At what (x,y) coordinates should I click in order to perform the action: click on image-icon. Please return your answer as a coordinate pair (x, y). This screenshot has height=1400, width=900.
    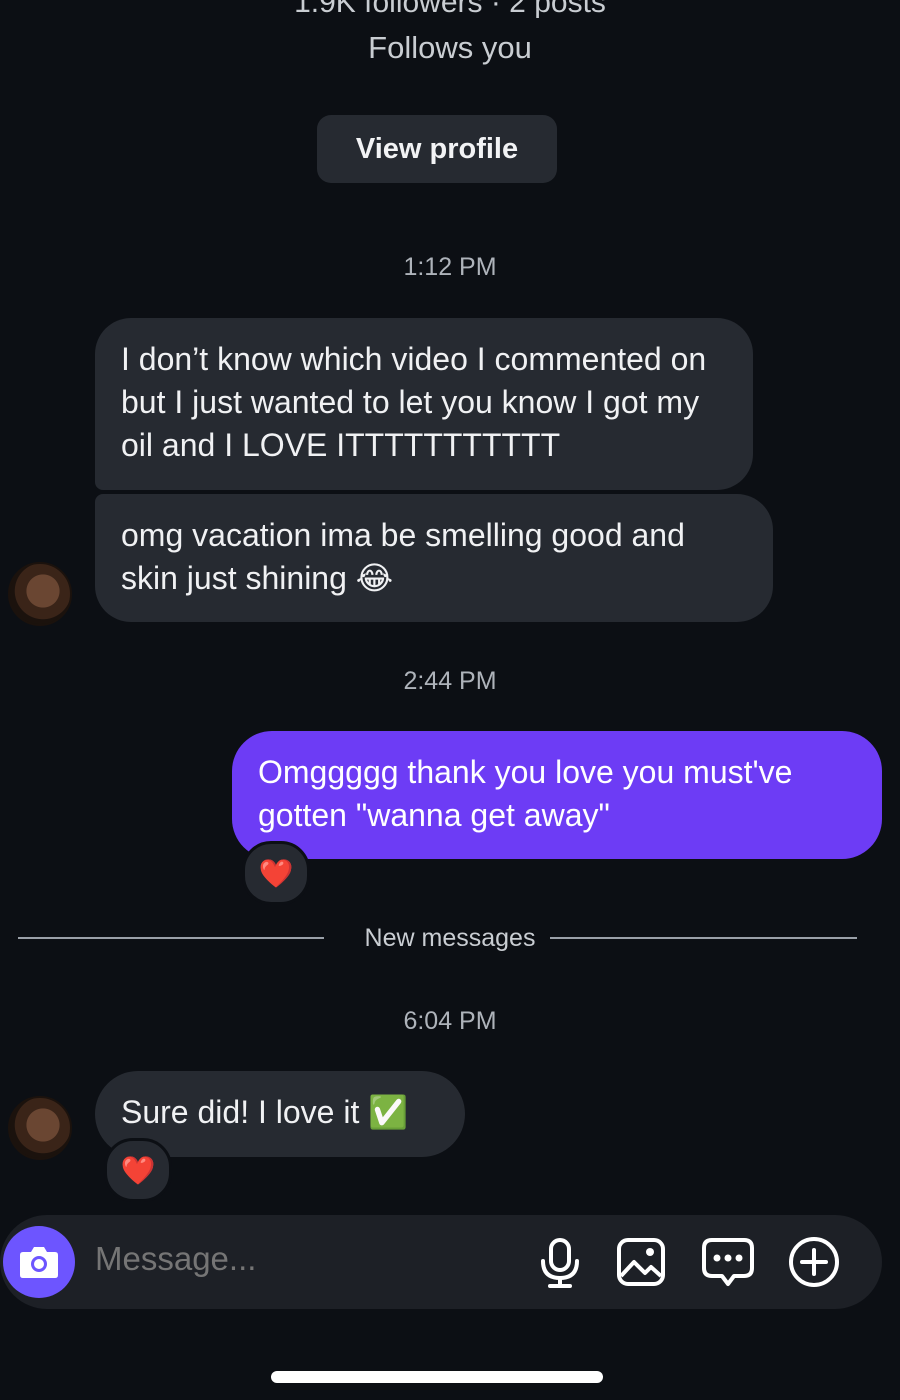
    Looking at the image, I should click on (641, 1262).